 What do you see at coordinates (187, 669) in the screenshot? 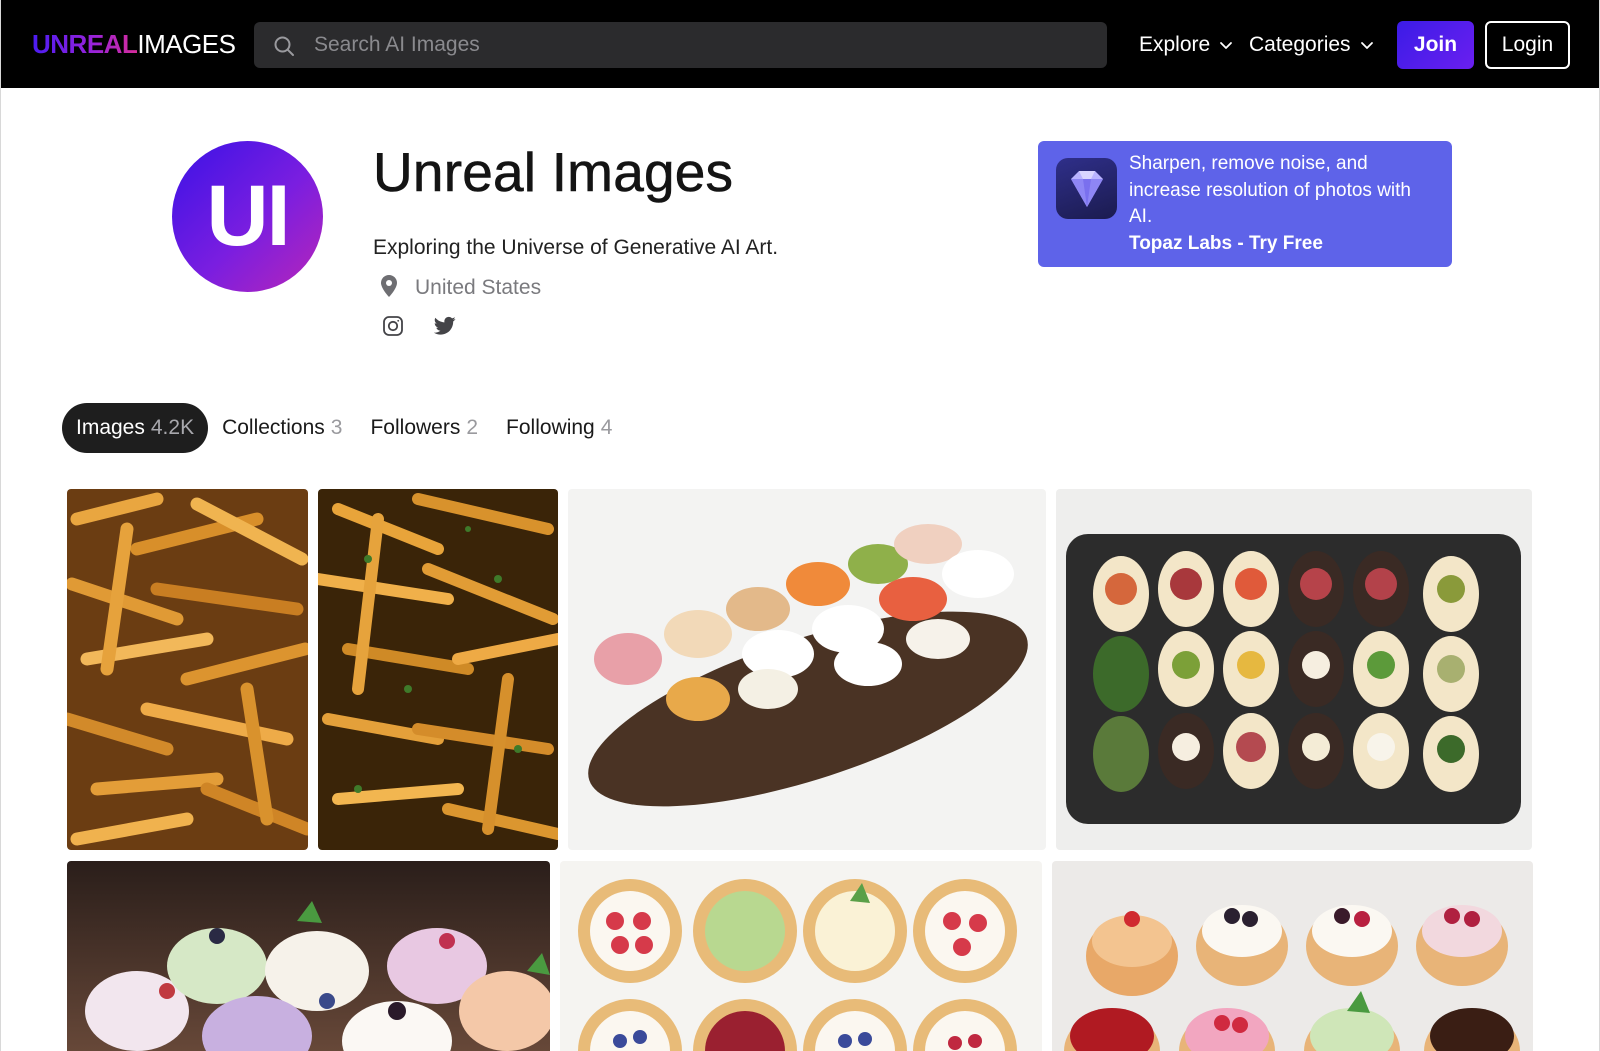
I see `gallery-image-french-fries` at bounding box center [187, 669].